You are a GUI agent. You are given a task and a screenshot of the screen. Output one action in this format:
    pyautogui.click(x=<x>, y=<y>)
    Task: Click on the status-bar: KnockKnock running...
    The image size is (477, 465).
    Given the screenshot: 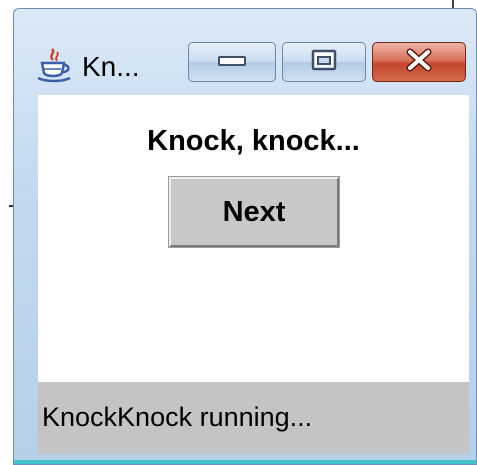 What is the action you would take?
    pyautogui.click(x=253, y=418)
    